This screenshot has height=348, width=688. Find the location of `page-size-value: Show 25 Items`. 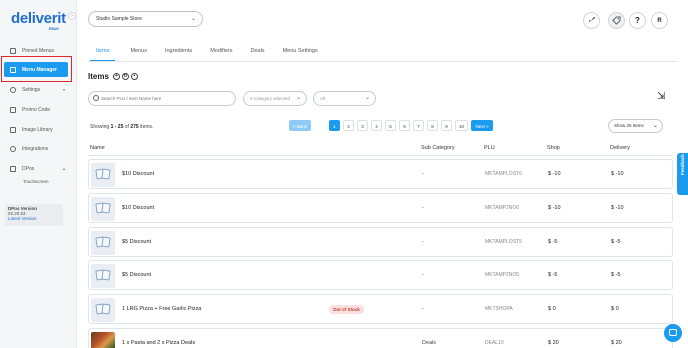

page-size-value: Show 25 Items is located at coordinates (629, 125).